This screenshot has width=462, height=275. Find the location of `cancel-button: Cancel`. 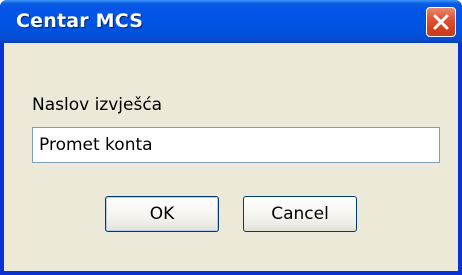

cancel-button: Cancel is located at coordinates (300, 214).